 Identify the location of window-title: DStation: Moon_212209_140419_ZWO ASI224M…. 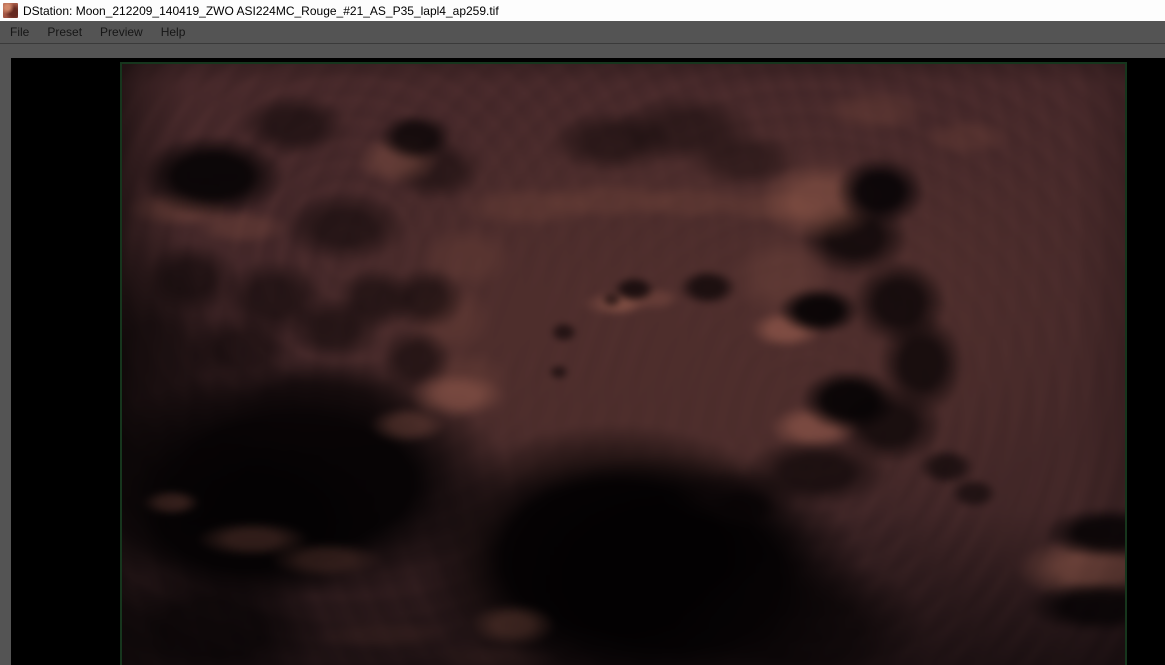
(261, 10).